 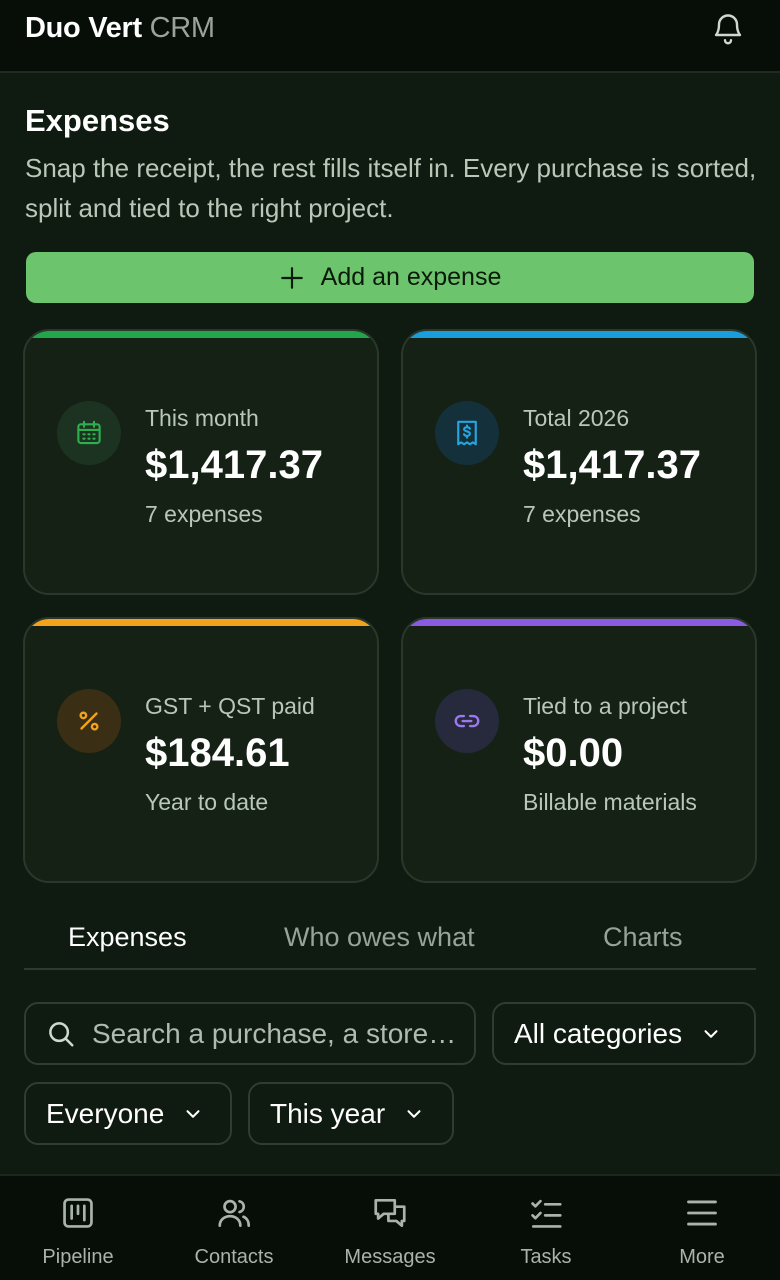 I want to click on stat-label: This month, so click(x=202, y=418).